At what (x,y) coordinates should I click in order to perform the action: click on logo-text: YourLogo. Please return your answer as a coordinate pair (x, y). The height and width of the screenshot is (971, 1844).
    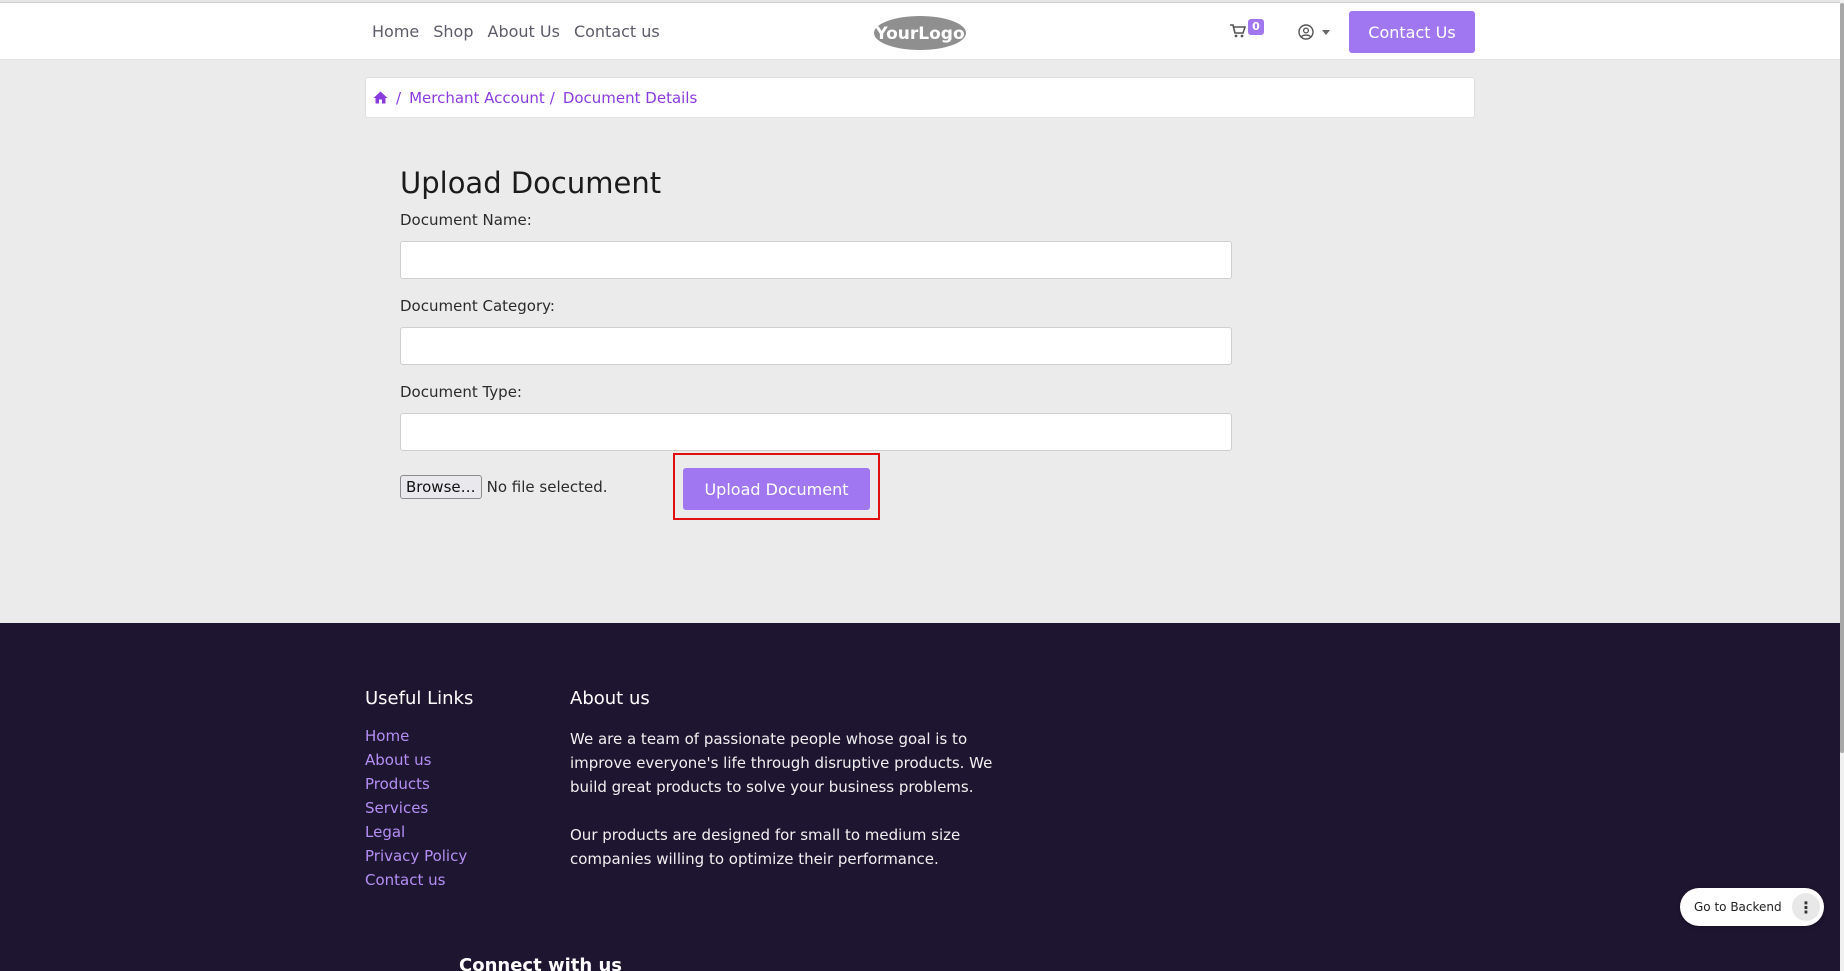
    Looking at the image, I should click on (919, 34).